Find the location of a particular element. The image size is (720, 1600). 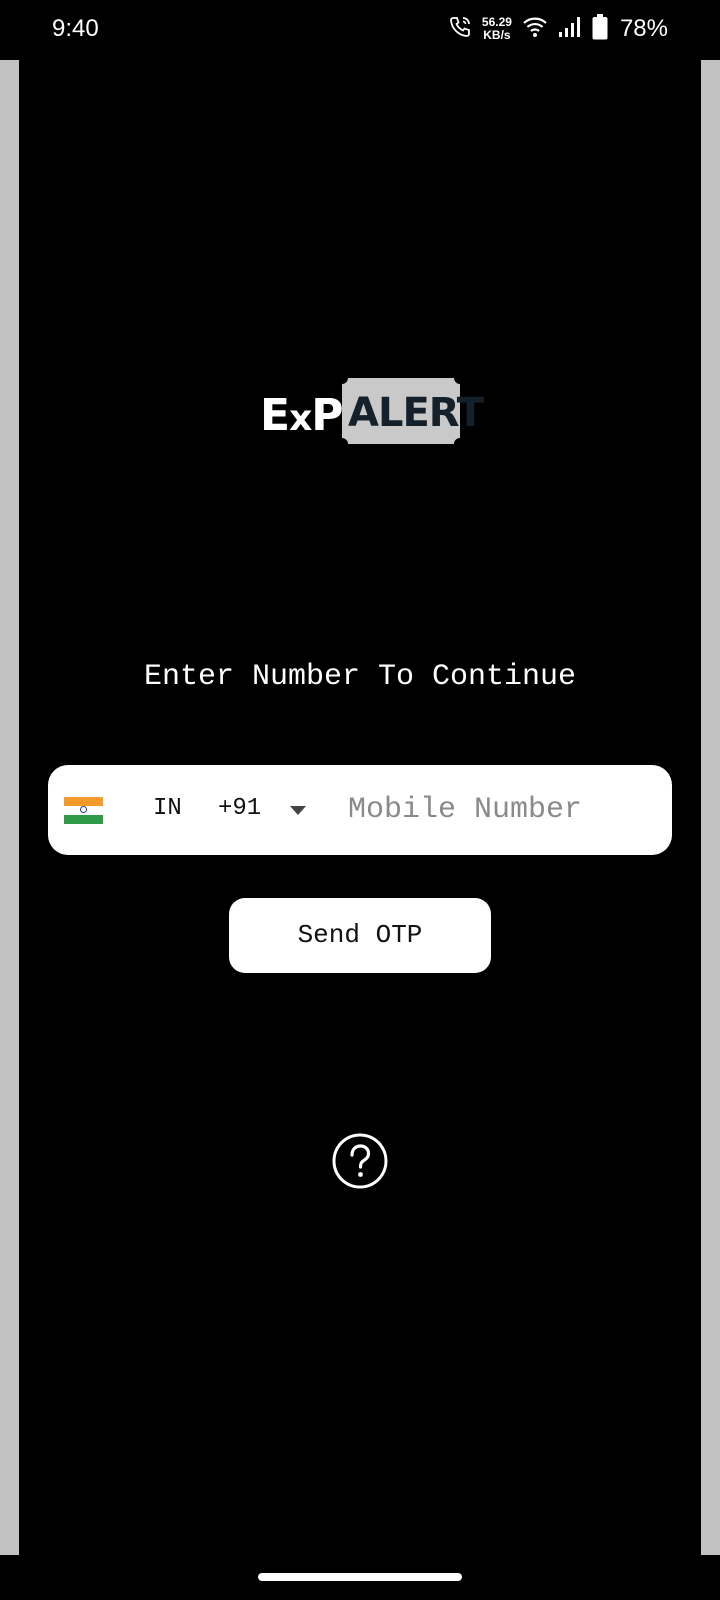

status-icons: 56.29 KB/s 78% is located at coordinates (558, 29).